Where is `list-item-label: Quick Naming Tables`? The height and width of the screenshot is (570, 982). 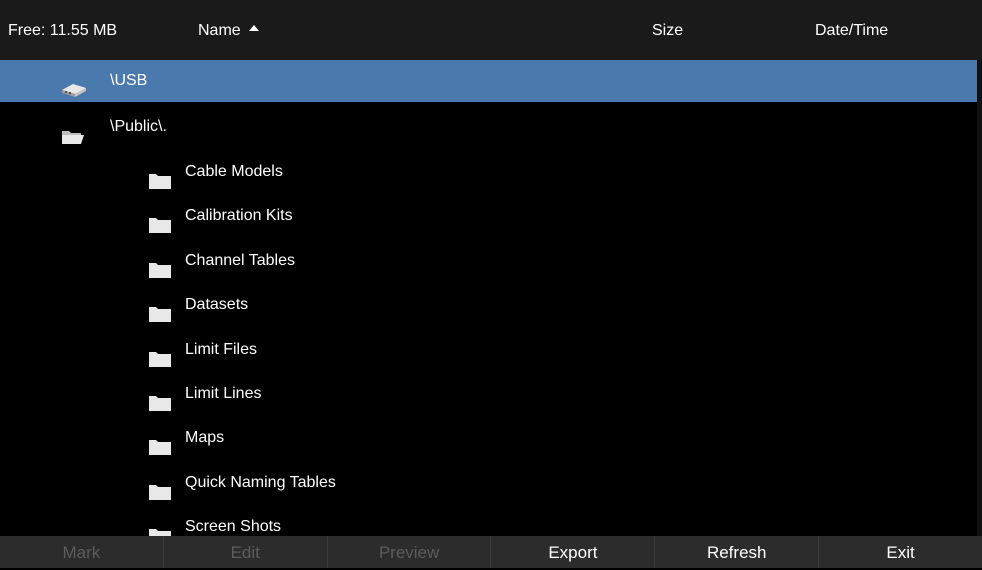 list-item-label: Quick Naming Tables is located at coordinates (260, 482).